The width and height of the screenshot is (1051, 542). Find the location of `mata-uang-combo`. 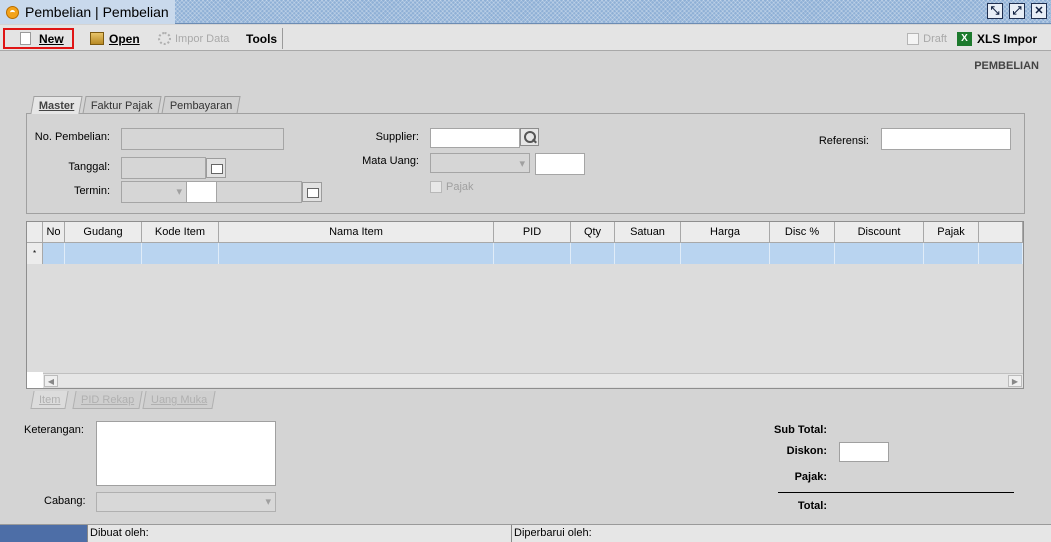

mata-uang-combo is located at coordinates (480, 163).